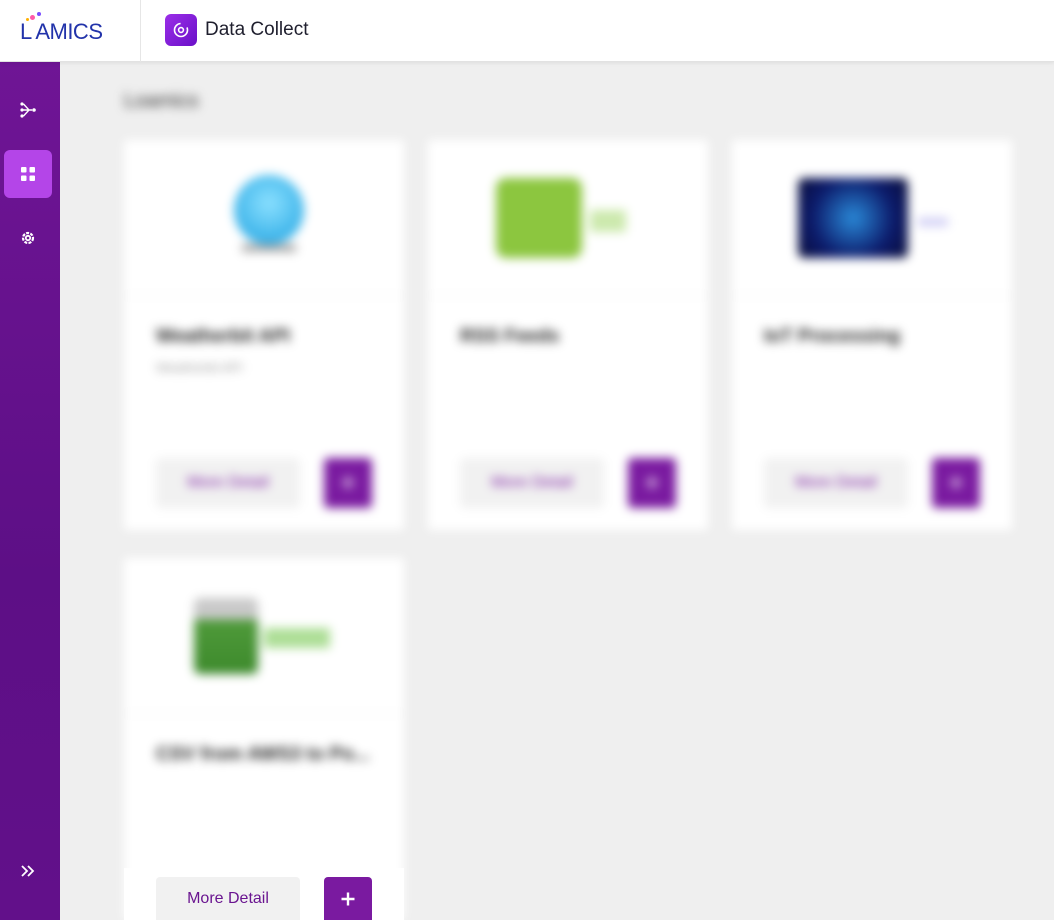 The width and height of the screenshot is (1054, 920). What do you see at coordinates (568, 335) in the screenshot?
I see `connector-card-rss: RSS Feeds More Detail +` at bounding box center [568, 335].